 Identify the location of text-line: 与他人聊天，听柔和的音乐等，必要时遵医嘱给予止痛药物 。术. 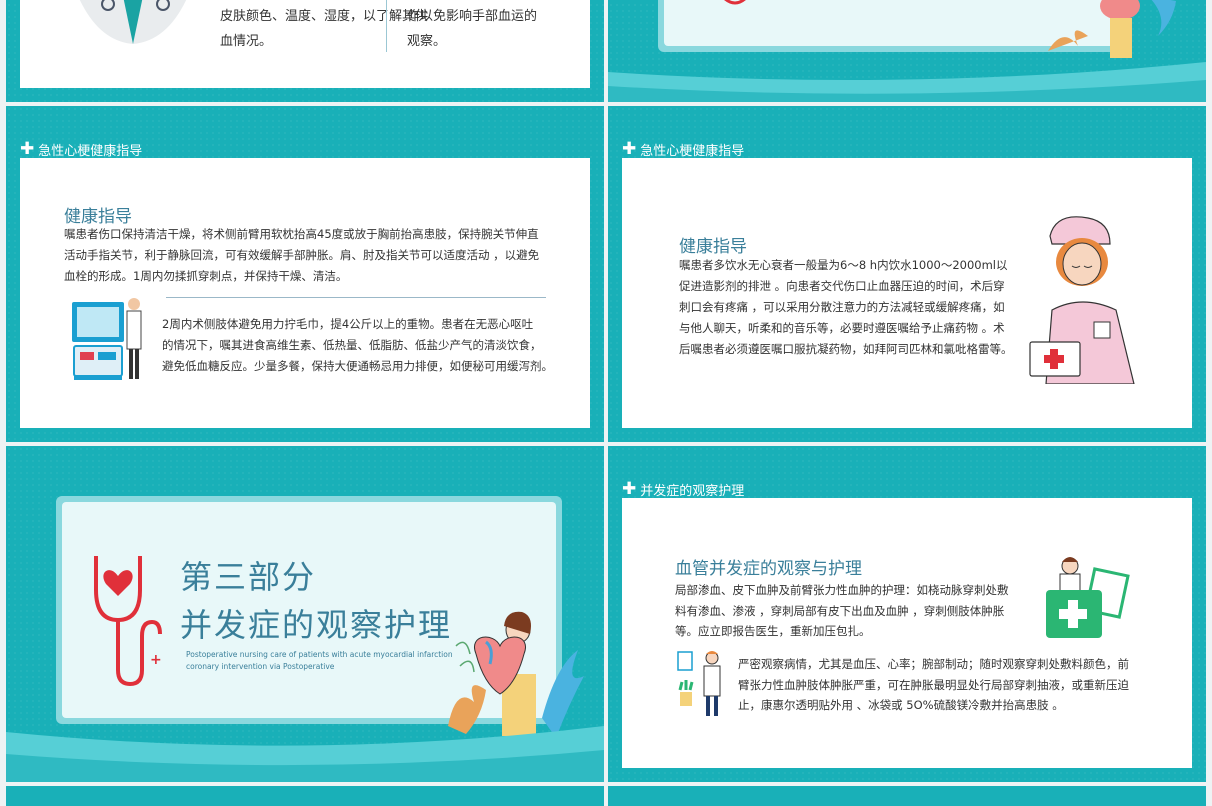
(842, 328).